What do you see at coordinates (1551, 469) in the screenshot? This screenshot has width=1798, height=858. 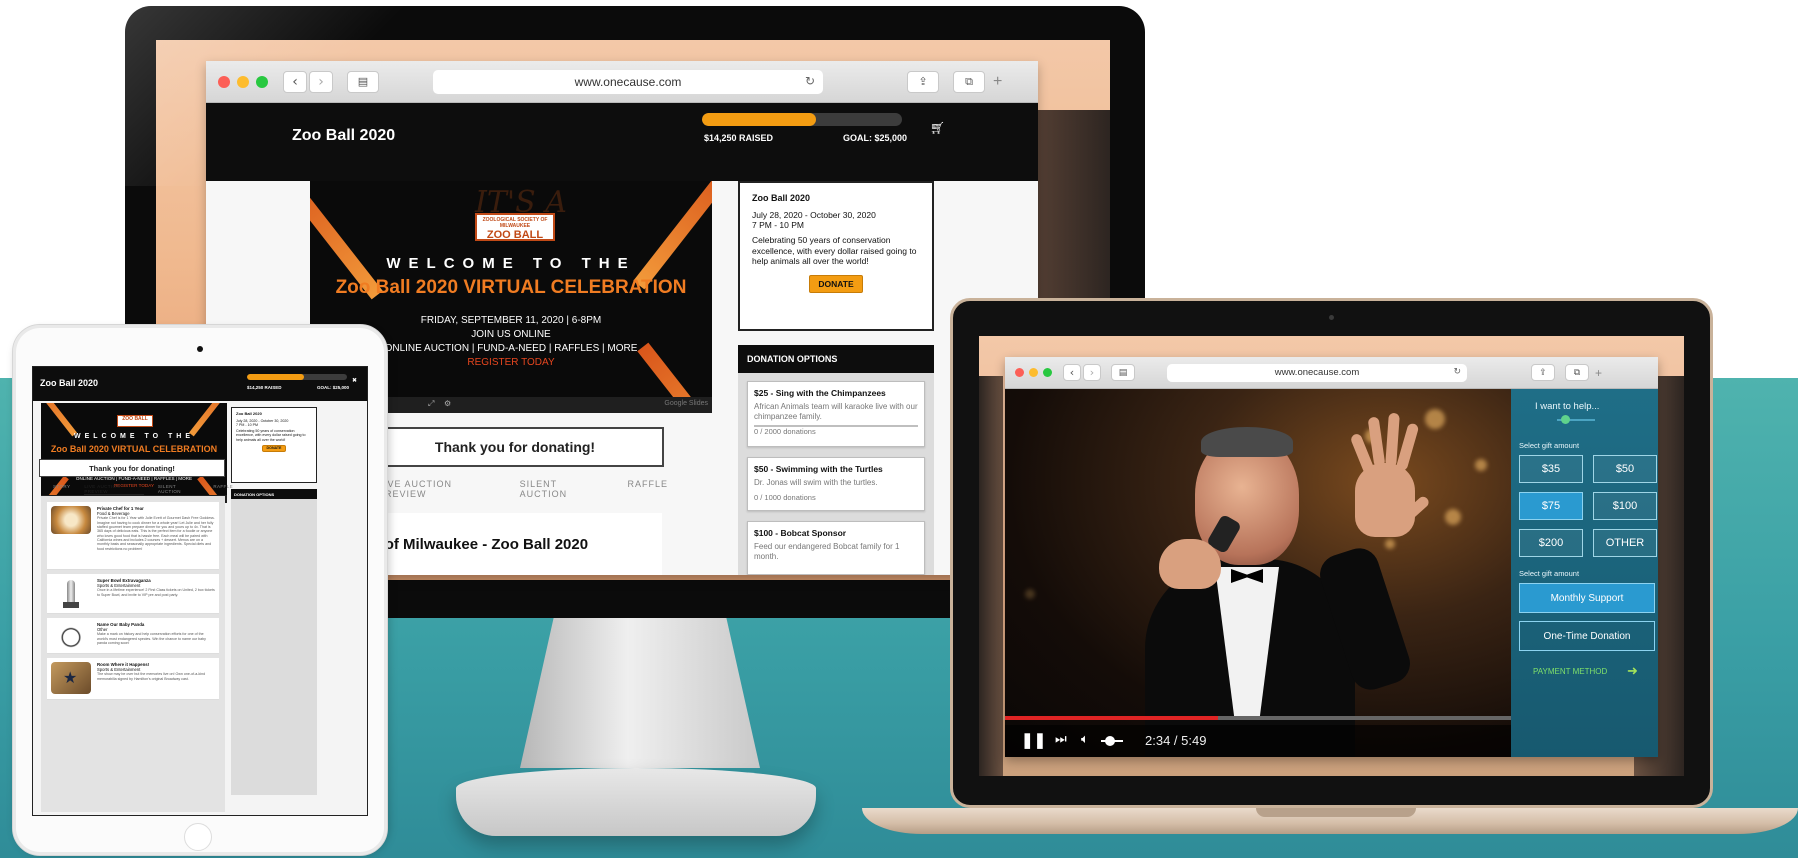 I see `amount-35-button: $35` at bounding box center [1551, 469].